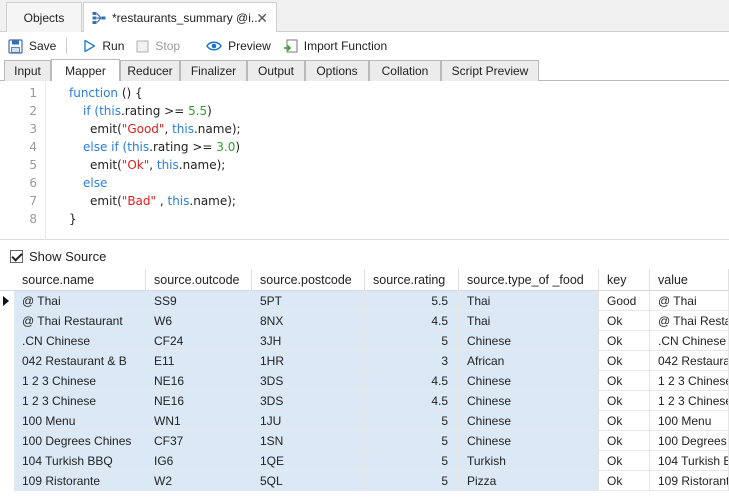 This screenshot has height=500, width=729. Describe the element at coordinates (80, 361) in the screenshot. I see `source-name-cell: 042 Restaurant & B` at that location.